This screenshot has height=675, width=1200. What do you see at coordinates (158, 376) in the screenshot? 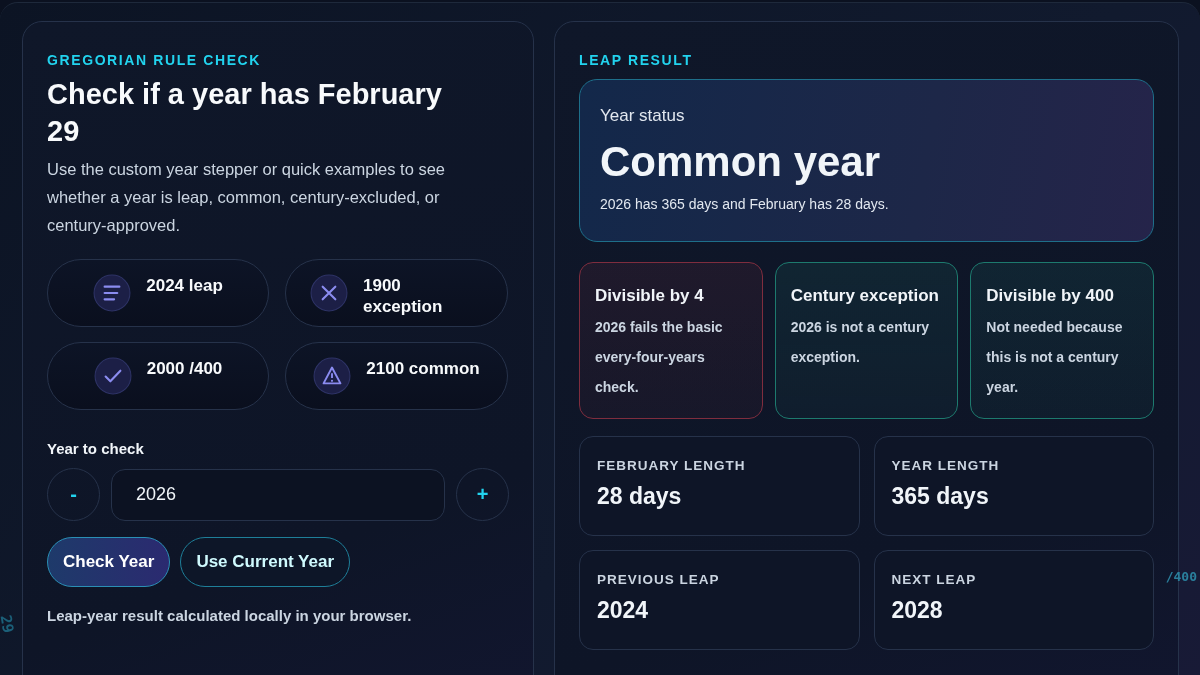
I see `example-button: 2000 /400` at bounding box center [158, 376].